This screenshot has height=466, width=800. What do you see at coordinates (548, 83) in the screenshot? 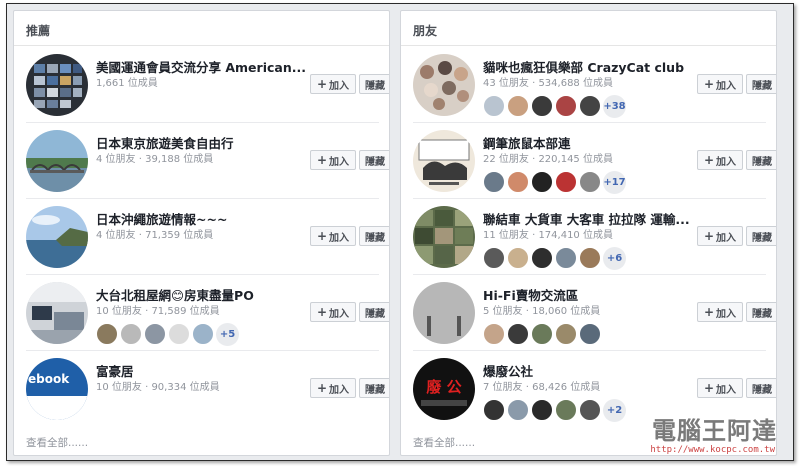
I see `group-meta: 43 位朋友 · 534,688 位成員` at bounding box center [548, 83].